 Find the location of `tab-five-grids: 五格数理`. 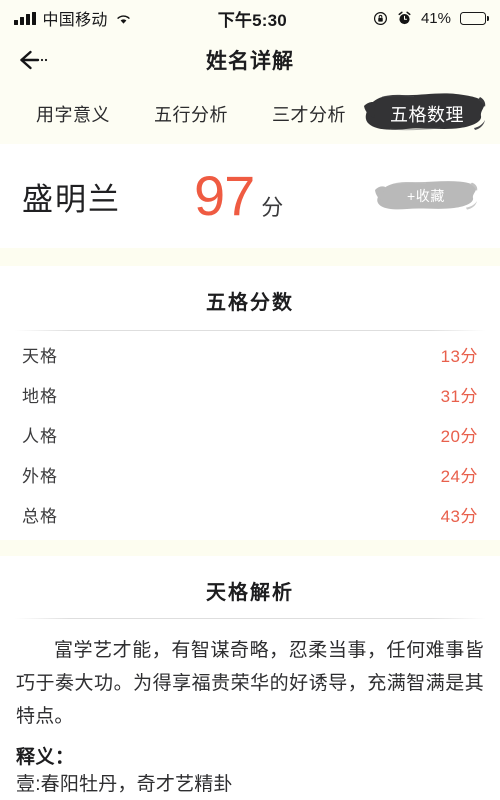

tab-five-grids: 五格数理 is located at coordinates (425, 114).